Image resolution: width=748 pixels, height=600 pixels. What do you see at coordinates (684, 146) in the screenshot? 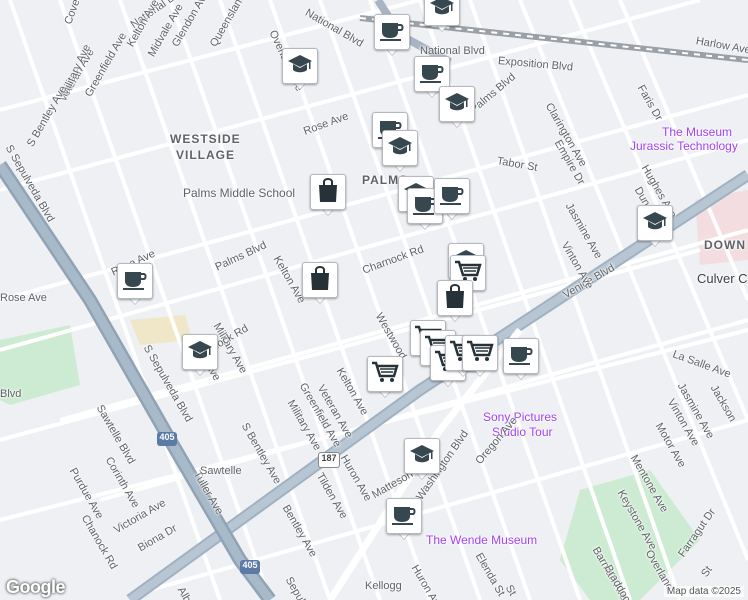
I see `poi-museum-2: Jurassic Technology` at bounding box center [684, 146].